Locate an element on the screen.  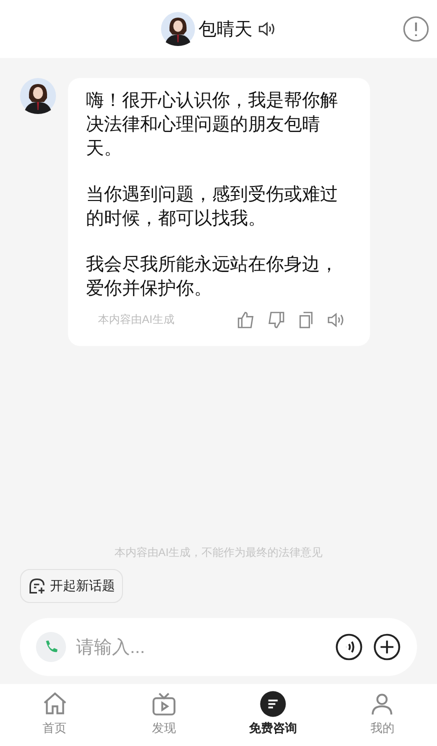
new-topic-button: 开起新话题 is located at coordinates (71, 586).